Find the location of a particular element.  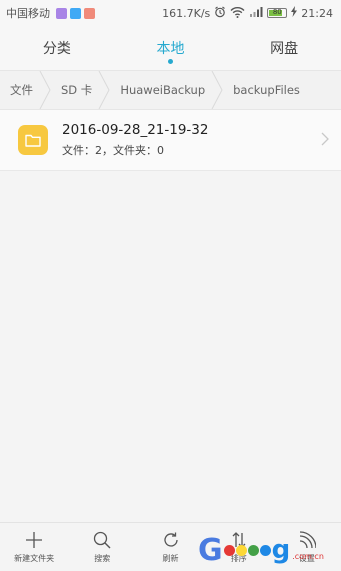

top-tabs: 分类 本地 网盘 is located at coordinates (170, 48).